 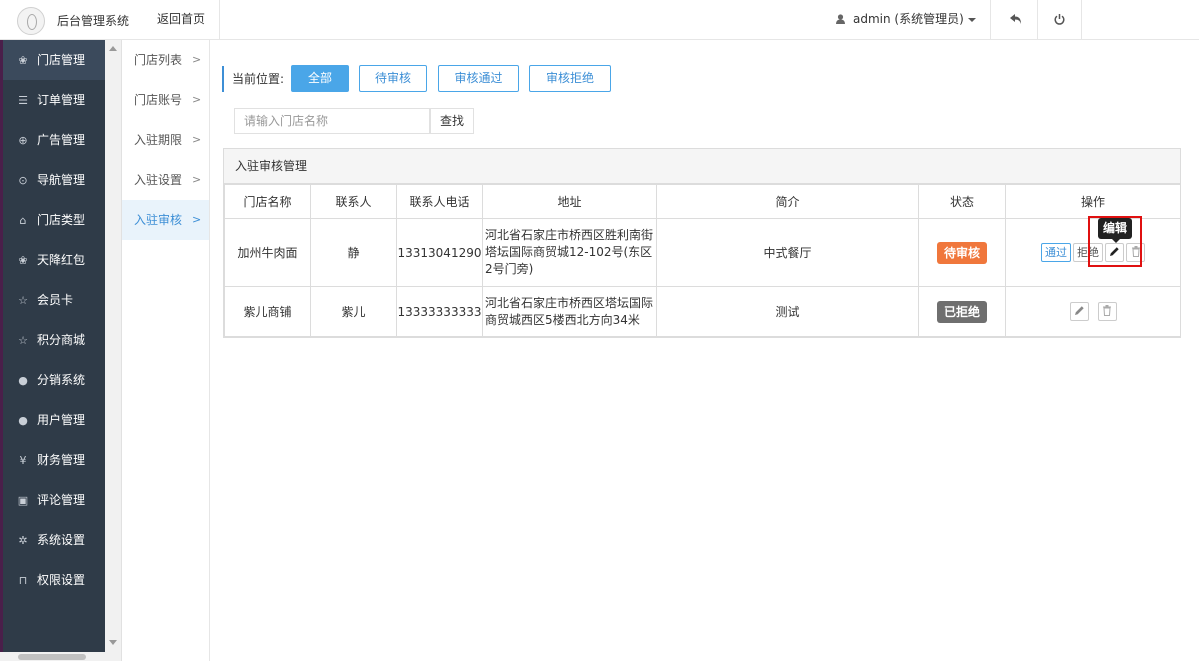 What do you see at coordinates (54, 340) in the screenshot?
I see `sidebar-item-points-mall: ☆ 积分商城` at bounding box center [54, 340].